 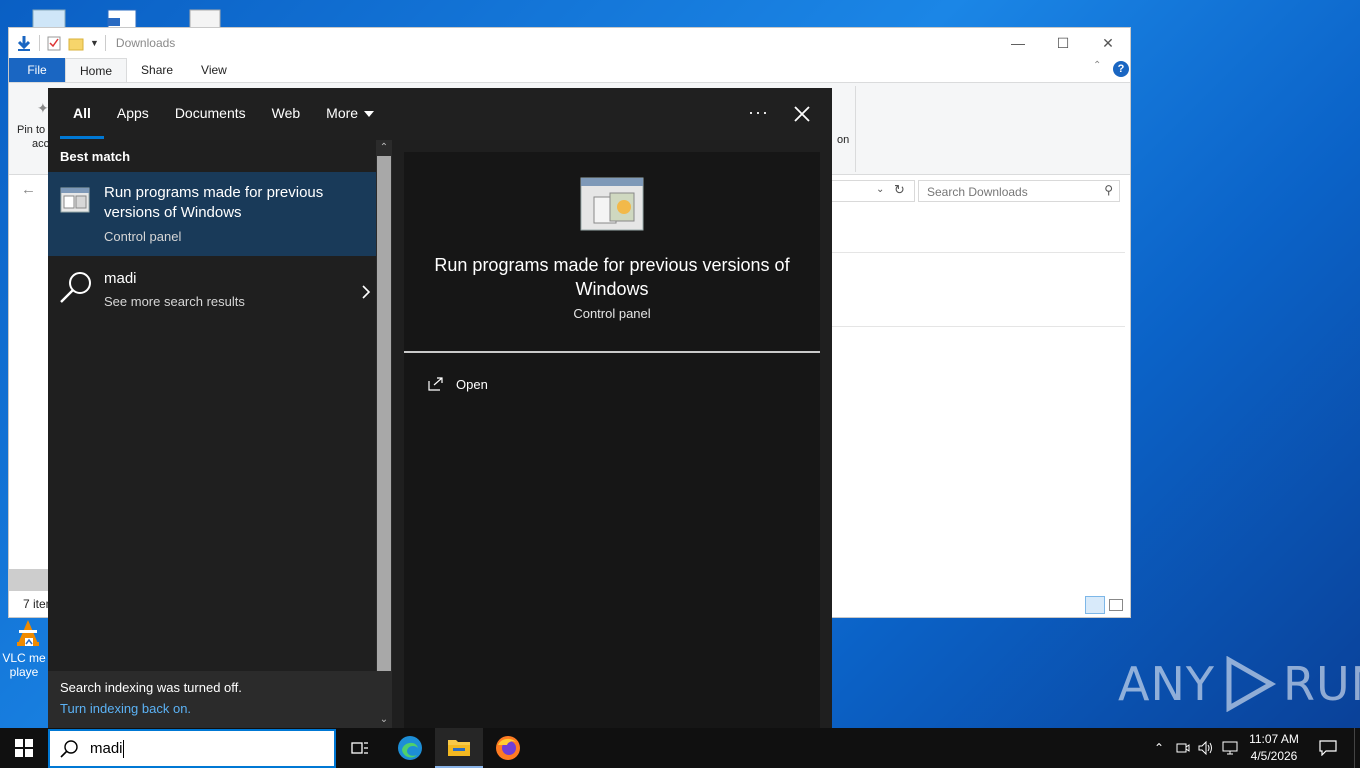 What do you see at coordinates (1357, 748) in the screenshot?
I see `show-desktop-button` at bounding box center [1357, 748].